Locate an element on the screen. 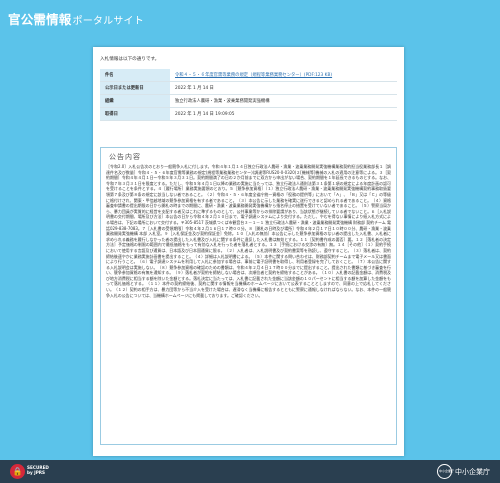 The width and height of the screenshot is (500, 483). secured-line2: by JPRS is located at coordinates (36, 472).